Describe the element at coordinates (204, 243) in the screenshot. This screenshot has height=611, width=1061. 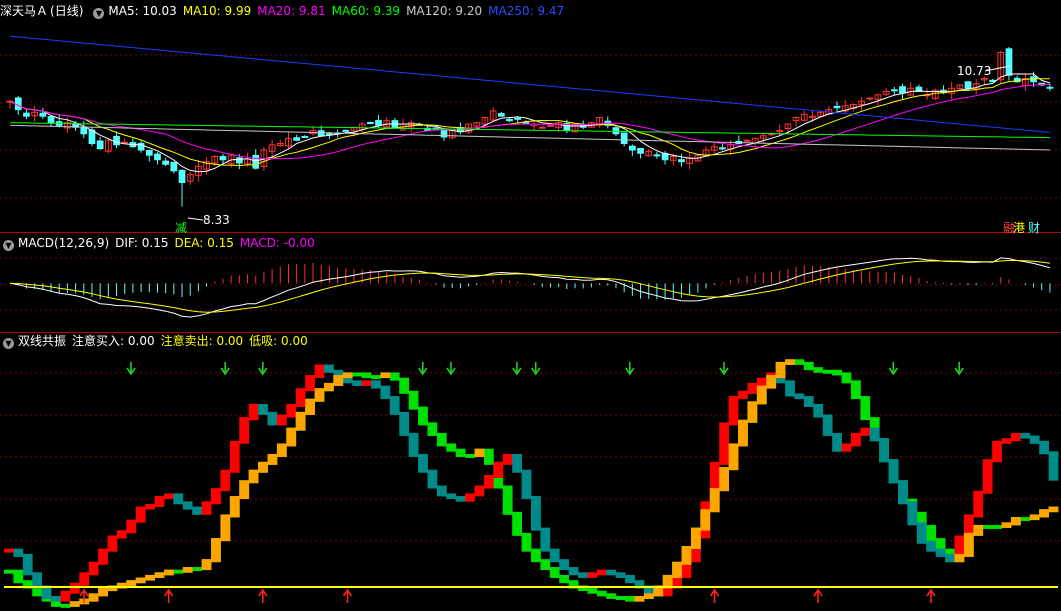
I see `dea-label: DEA: 0.15` at that location.